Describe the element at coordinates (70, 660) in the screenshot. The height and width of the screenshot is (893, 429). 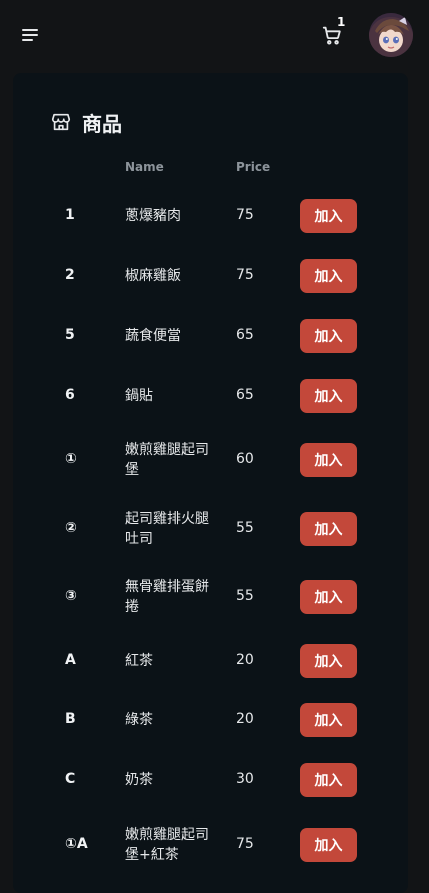
I see `product-id: A` at that location.